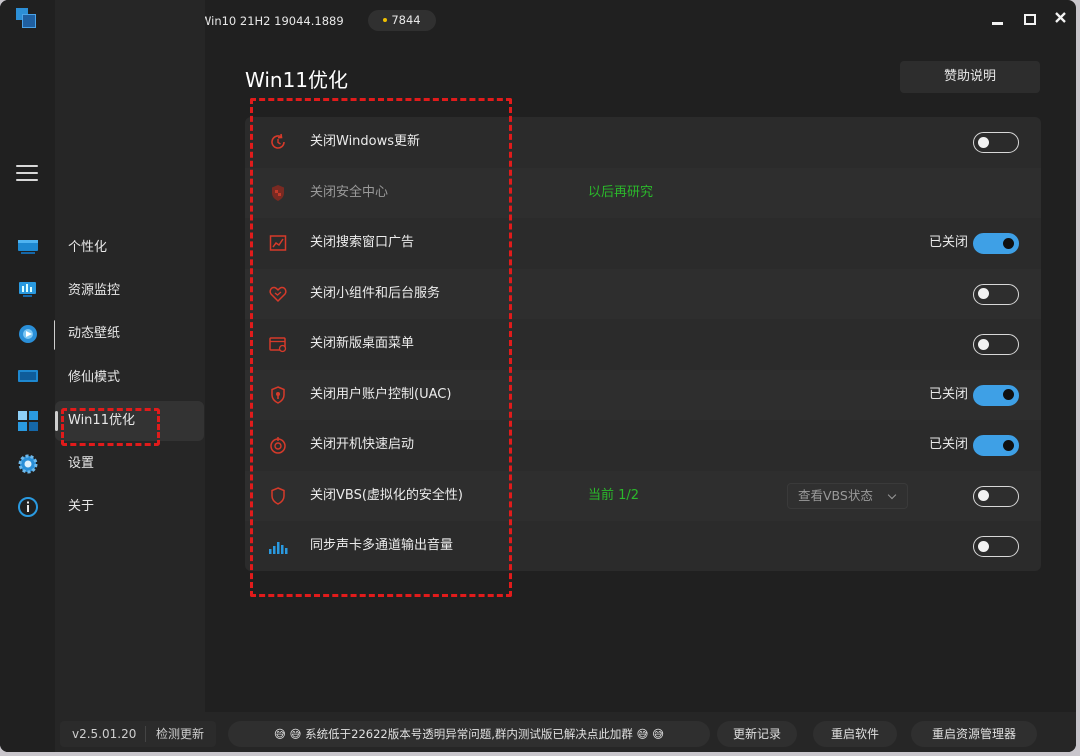 The image size is (1080, 756). Describe the element at coordinates (278, 345) in the screenshot. I see `window-icon` at that location.